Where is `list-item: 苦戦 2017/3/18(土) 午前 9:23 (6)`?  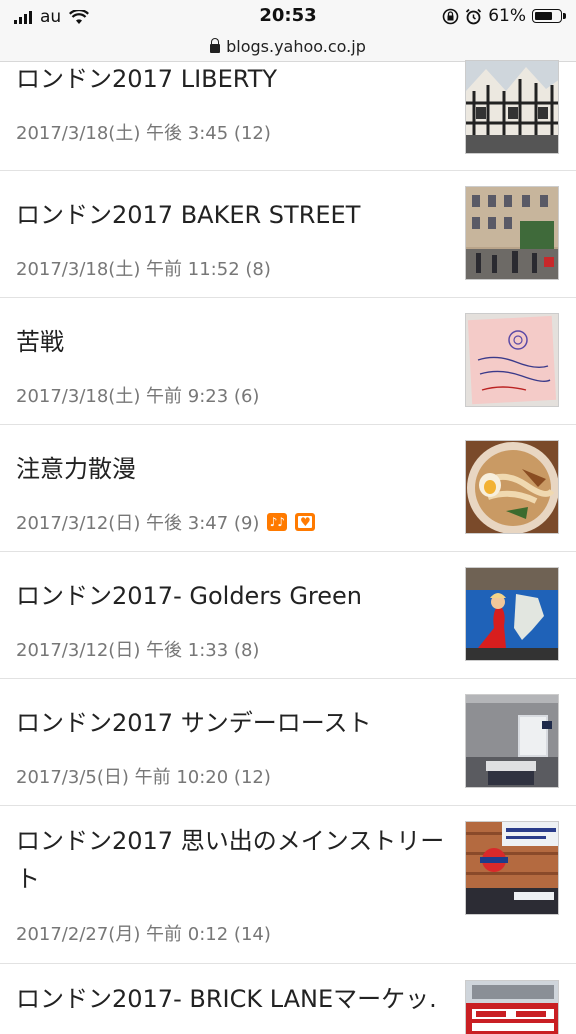 list-item: 苦戦 2017/3/18(土) 午前 9:23 (6) is located at coordinates (288, 361).